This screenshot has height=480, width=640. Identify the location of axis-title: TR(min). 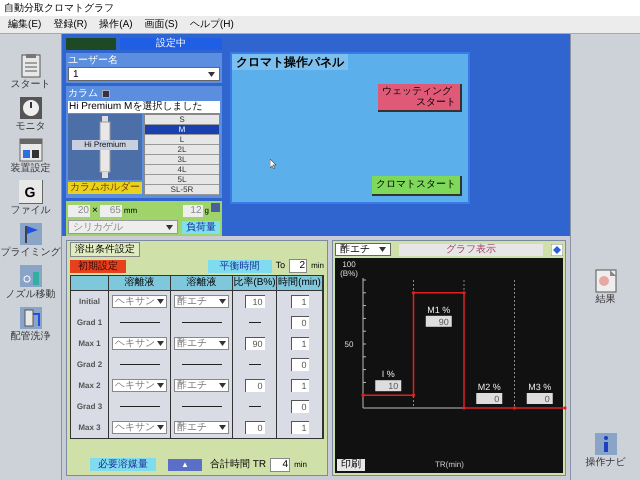
(449, 465).